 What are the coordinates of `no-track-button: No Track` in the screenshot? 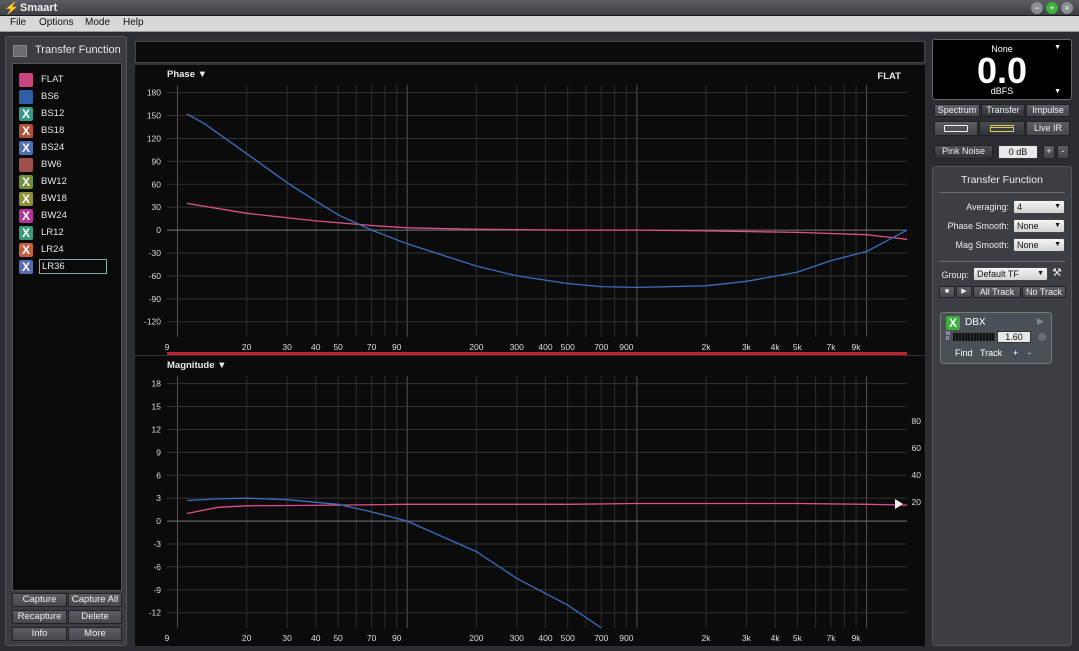 It's located at (1044, 292).